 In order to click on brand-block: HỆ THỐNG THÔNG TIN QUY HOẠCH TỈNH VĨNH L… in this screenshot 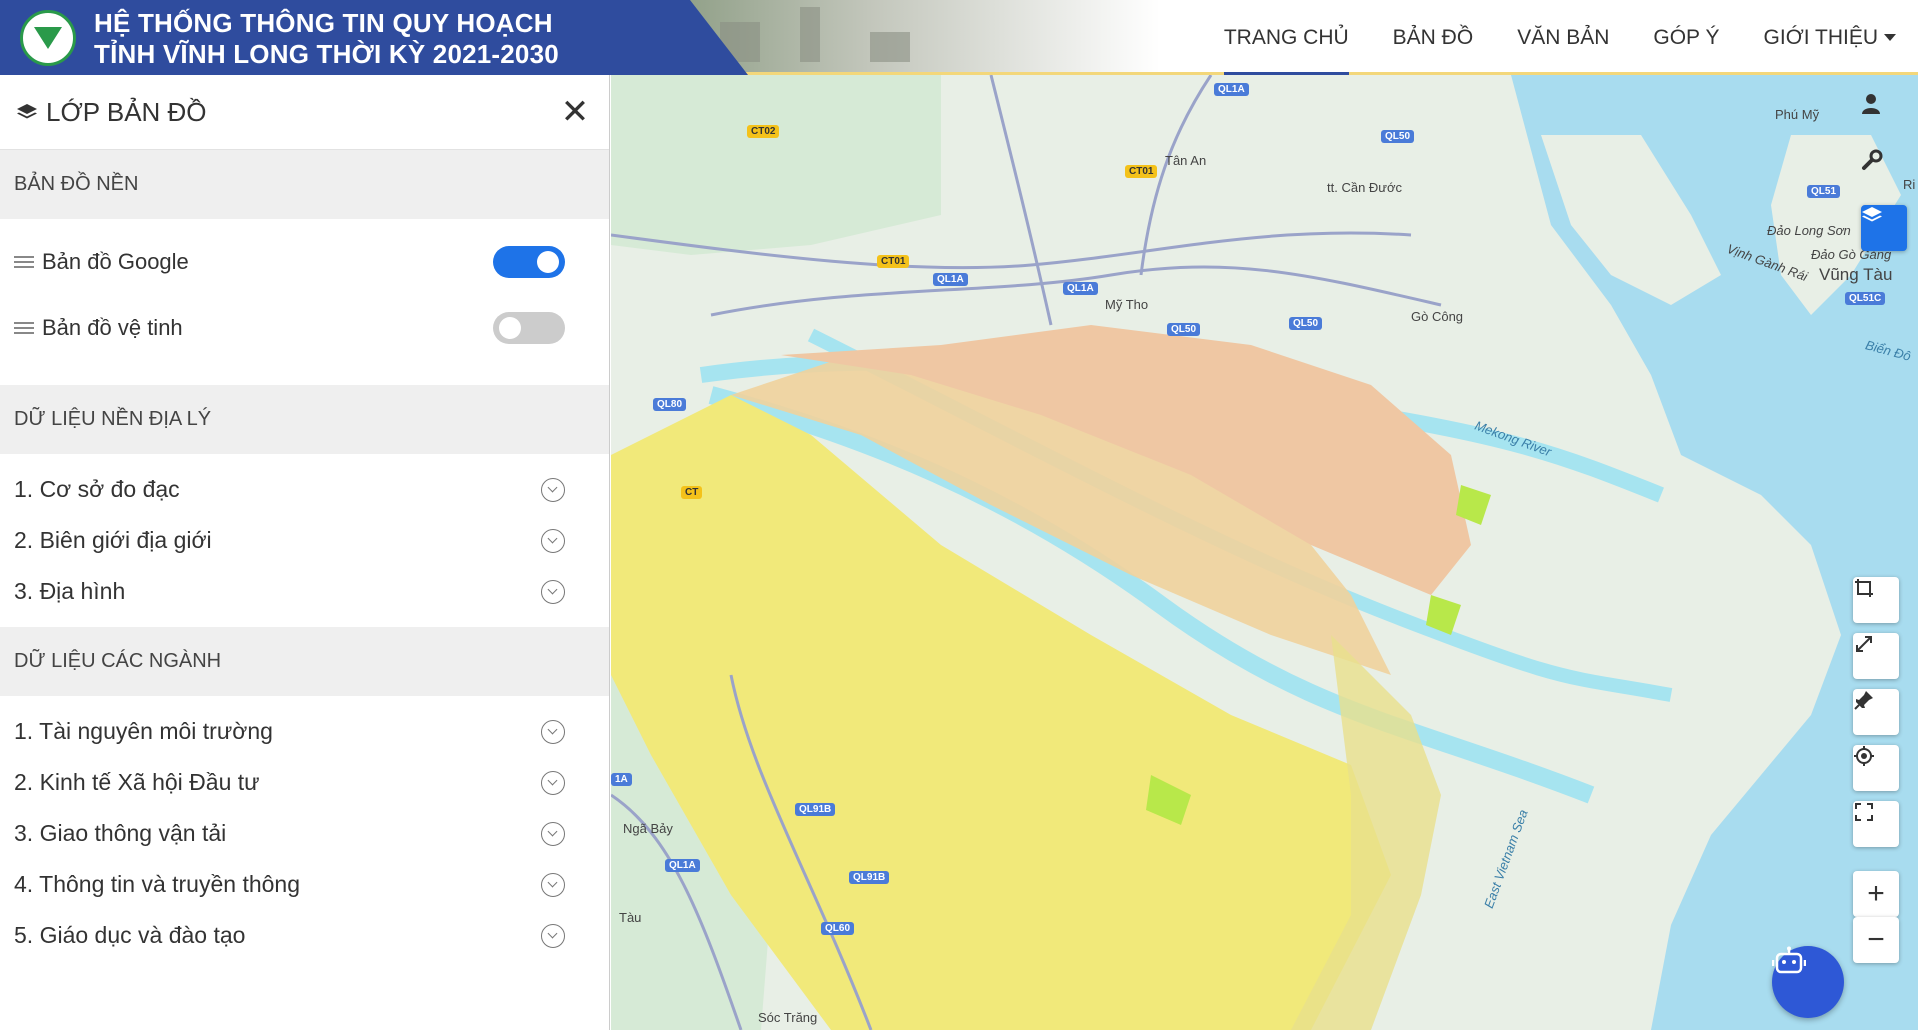, I will do `click(374, 37)`.